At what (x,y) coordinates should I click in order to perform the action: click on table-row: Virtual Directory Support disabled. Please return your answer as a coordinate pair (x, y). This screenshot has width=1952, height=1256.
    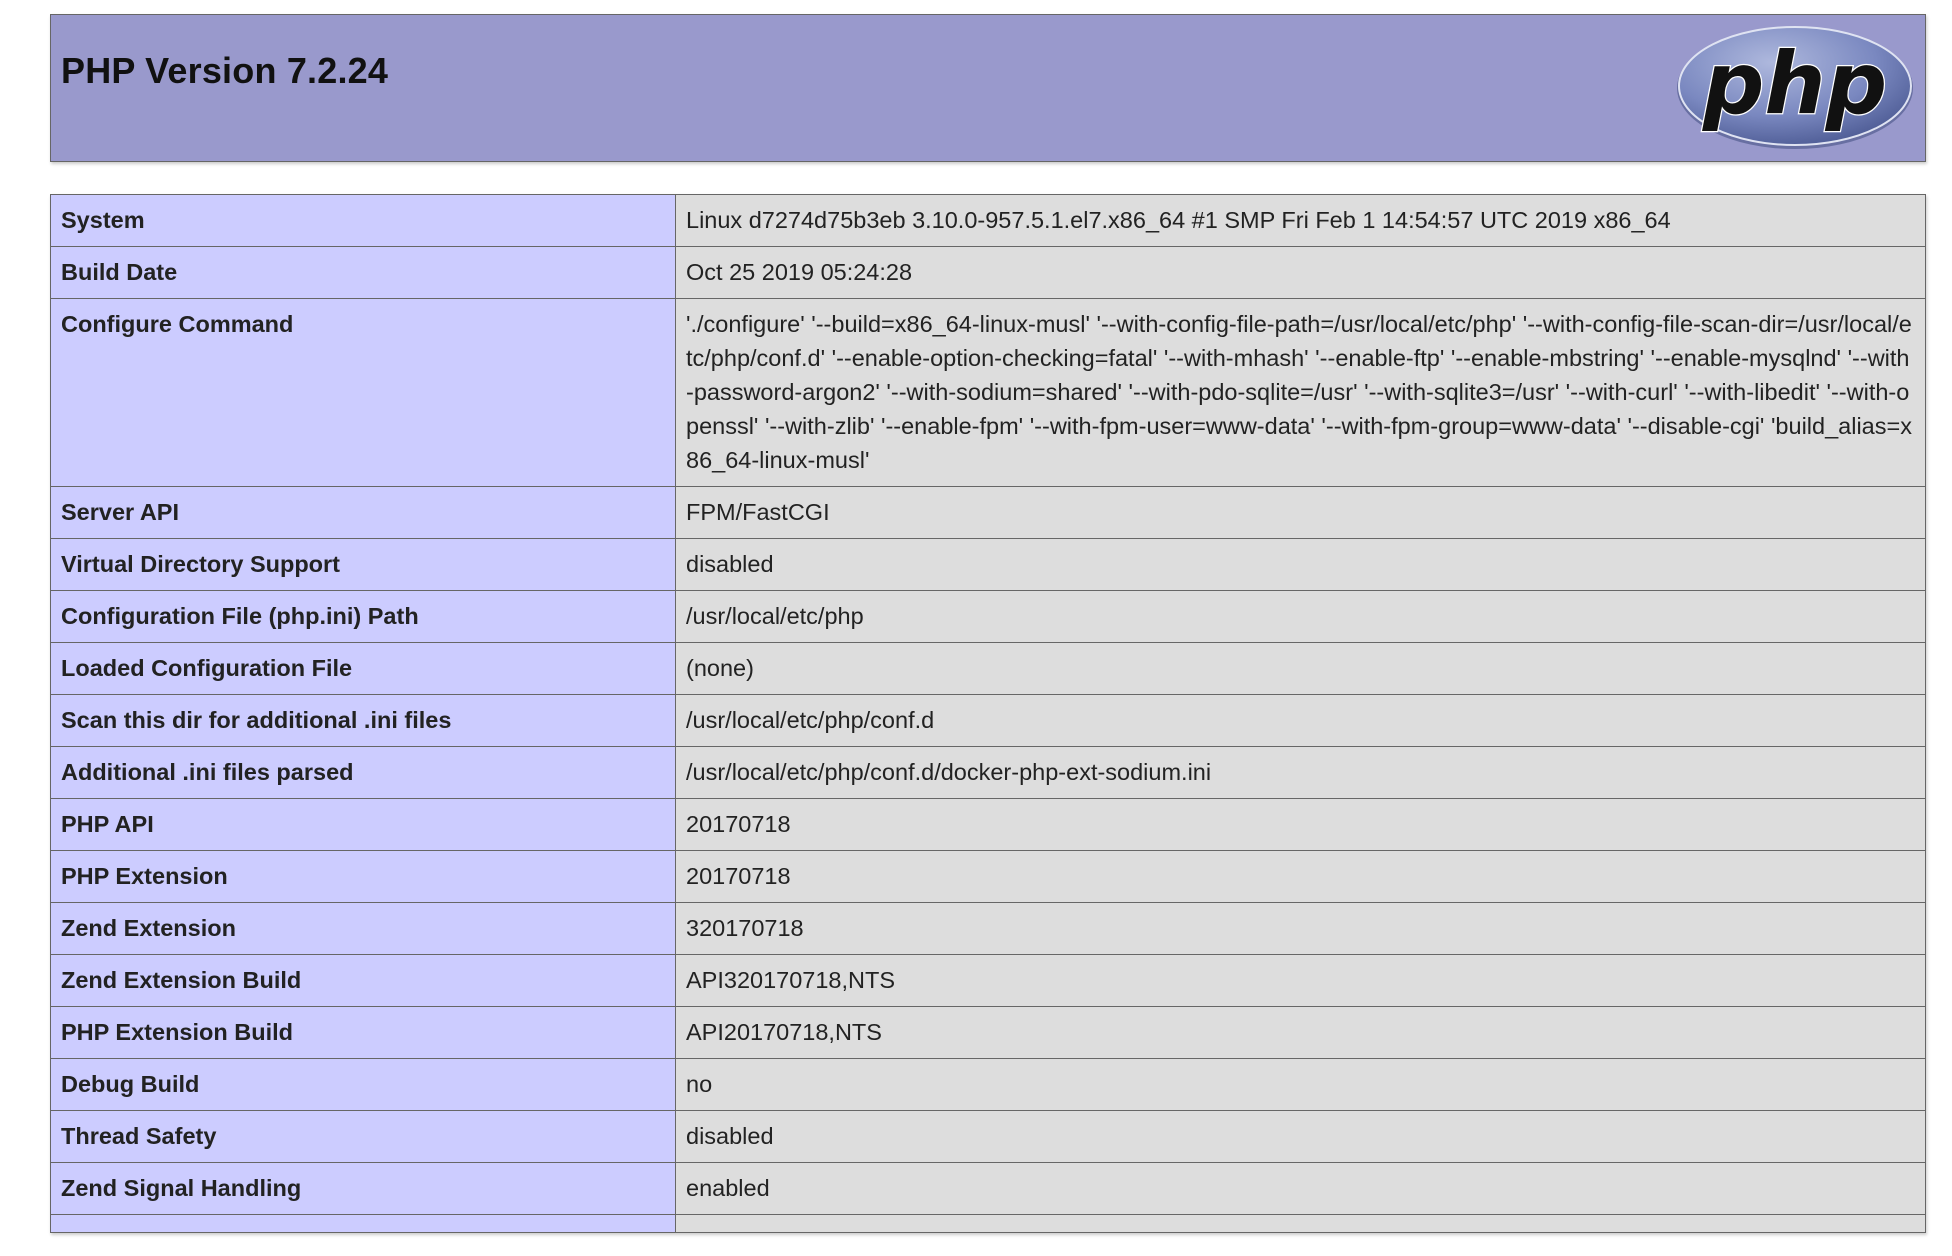
    Looking at the image, I should click on (988, 564).